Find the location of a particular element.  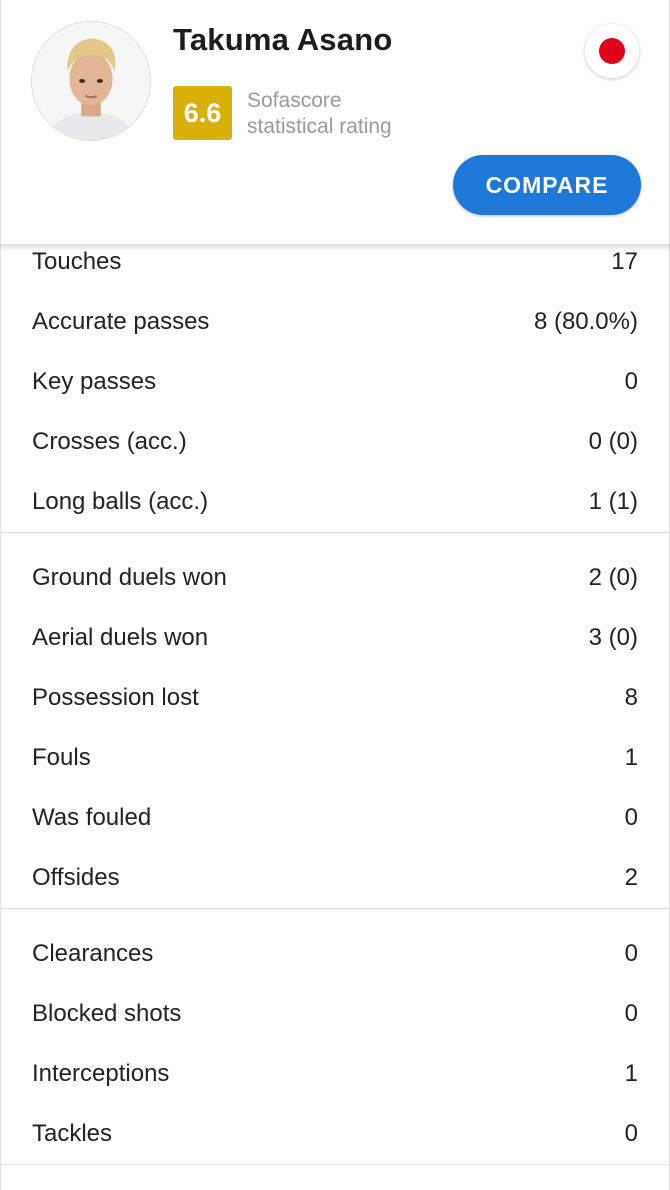

stat-row: Accurate passes 8 (80.0%) is located at coordinates (335, 322).